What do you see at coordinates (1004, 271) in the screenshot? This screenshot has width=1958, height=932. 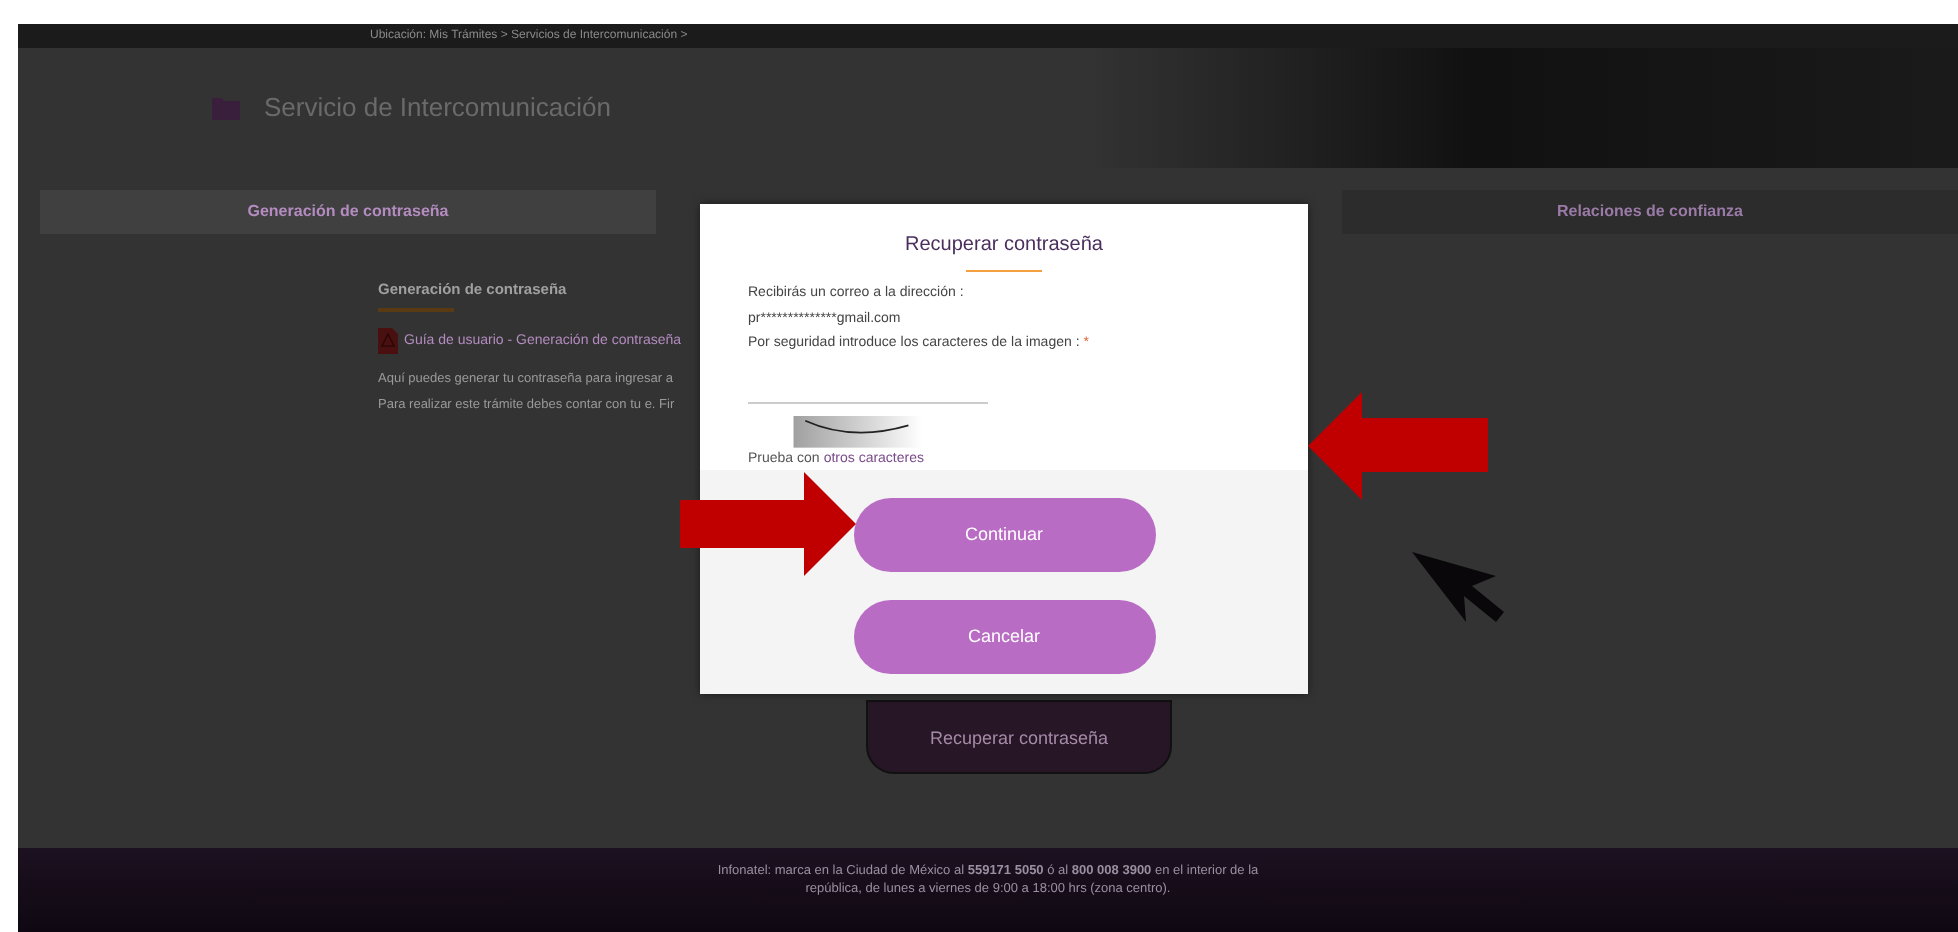 I see `title-underline` at bounding box center [1004, 271].